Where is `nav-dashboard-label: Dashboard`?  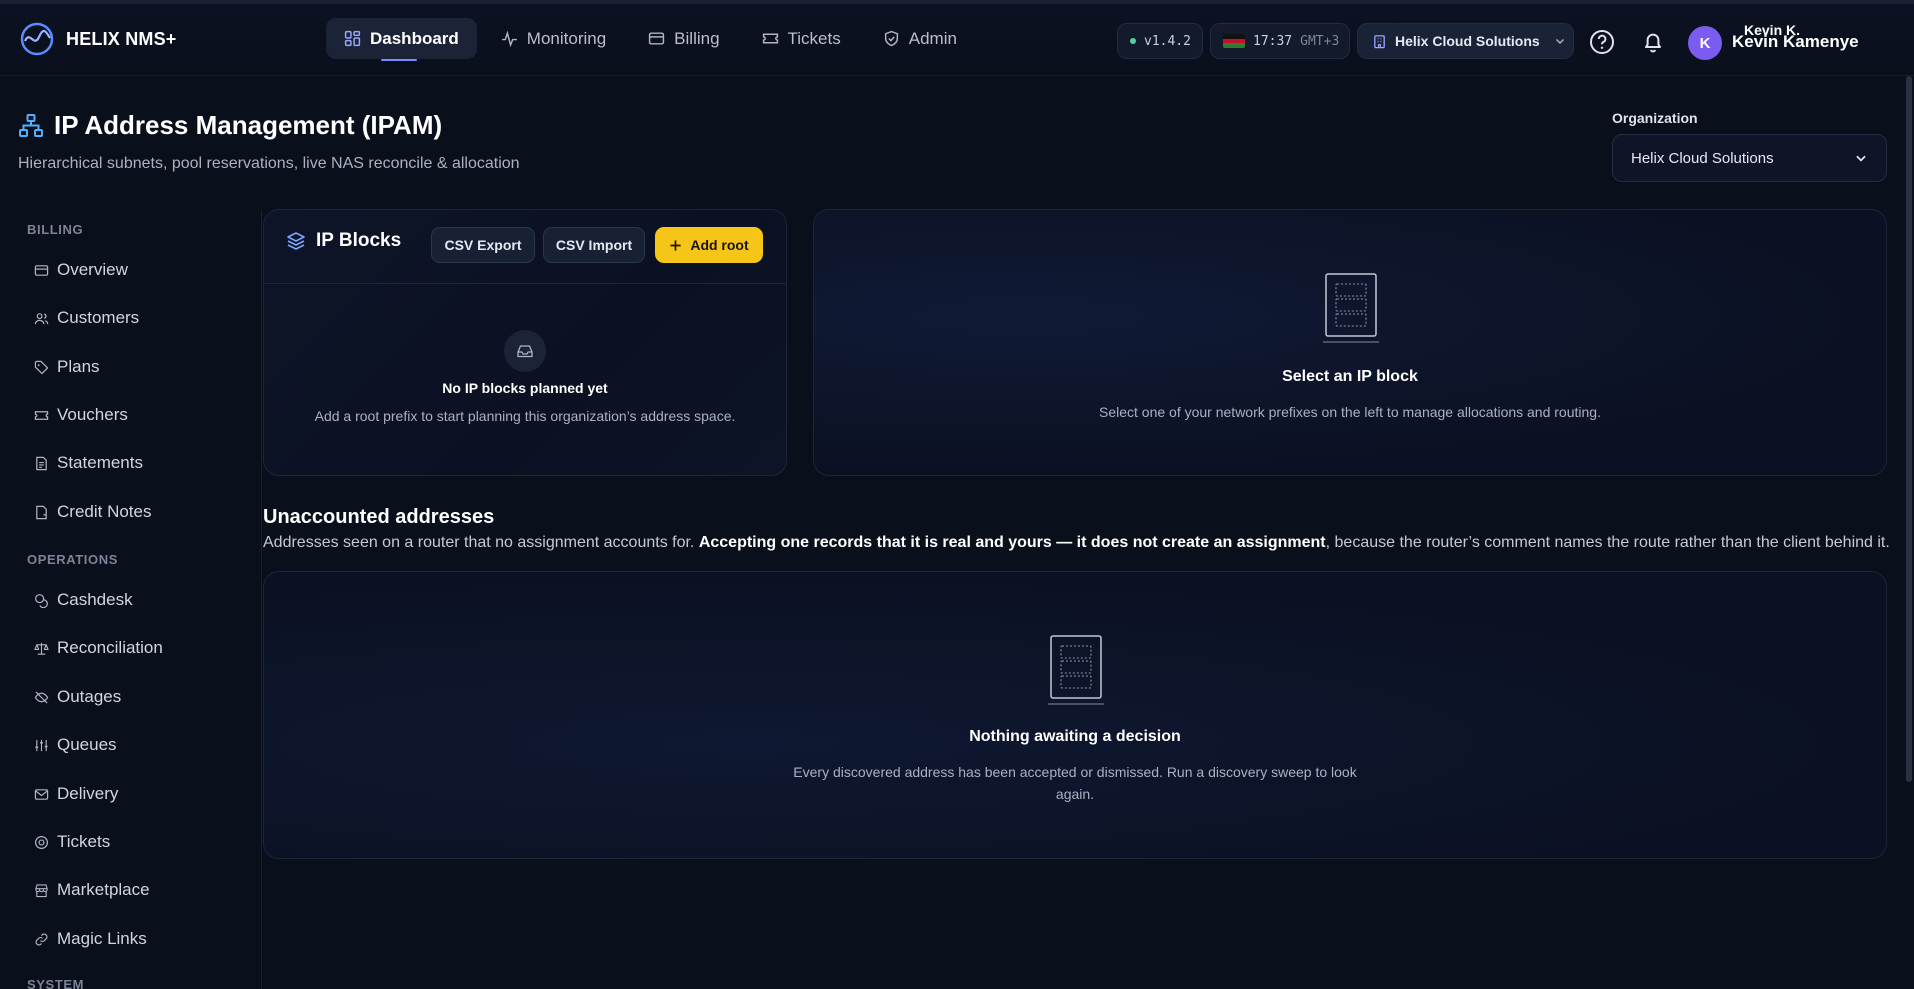 nav-dashboard-label: Dashboard is located at coordinates (414, 38).